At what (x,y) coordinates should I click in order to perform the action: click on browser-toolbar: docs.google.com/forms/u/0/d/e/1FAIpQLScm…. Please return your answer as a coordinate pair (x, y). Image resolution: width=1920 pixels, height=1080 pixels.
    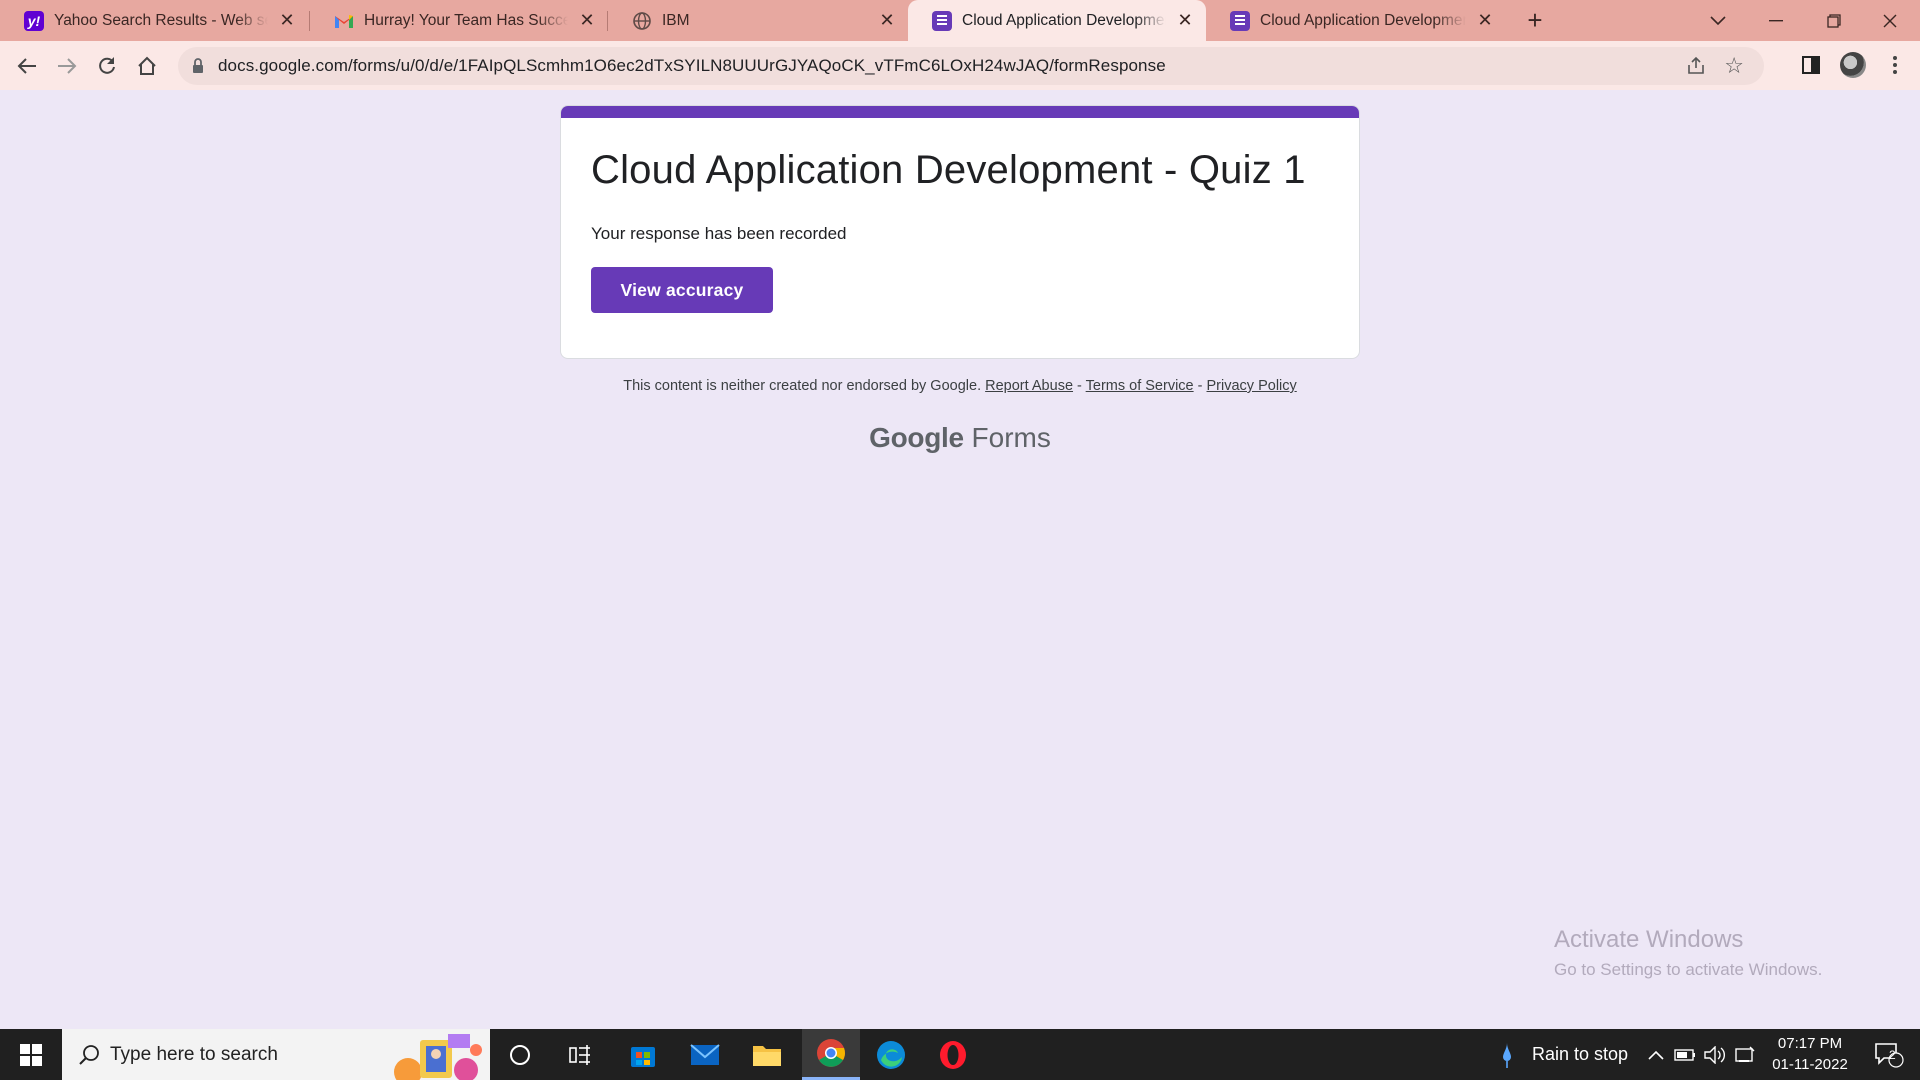
    Looking at the image, I should click on (960, 65).